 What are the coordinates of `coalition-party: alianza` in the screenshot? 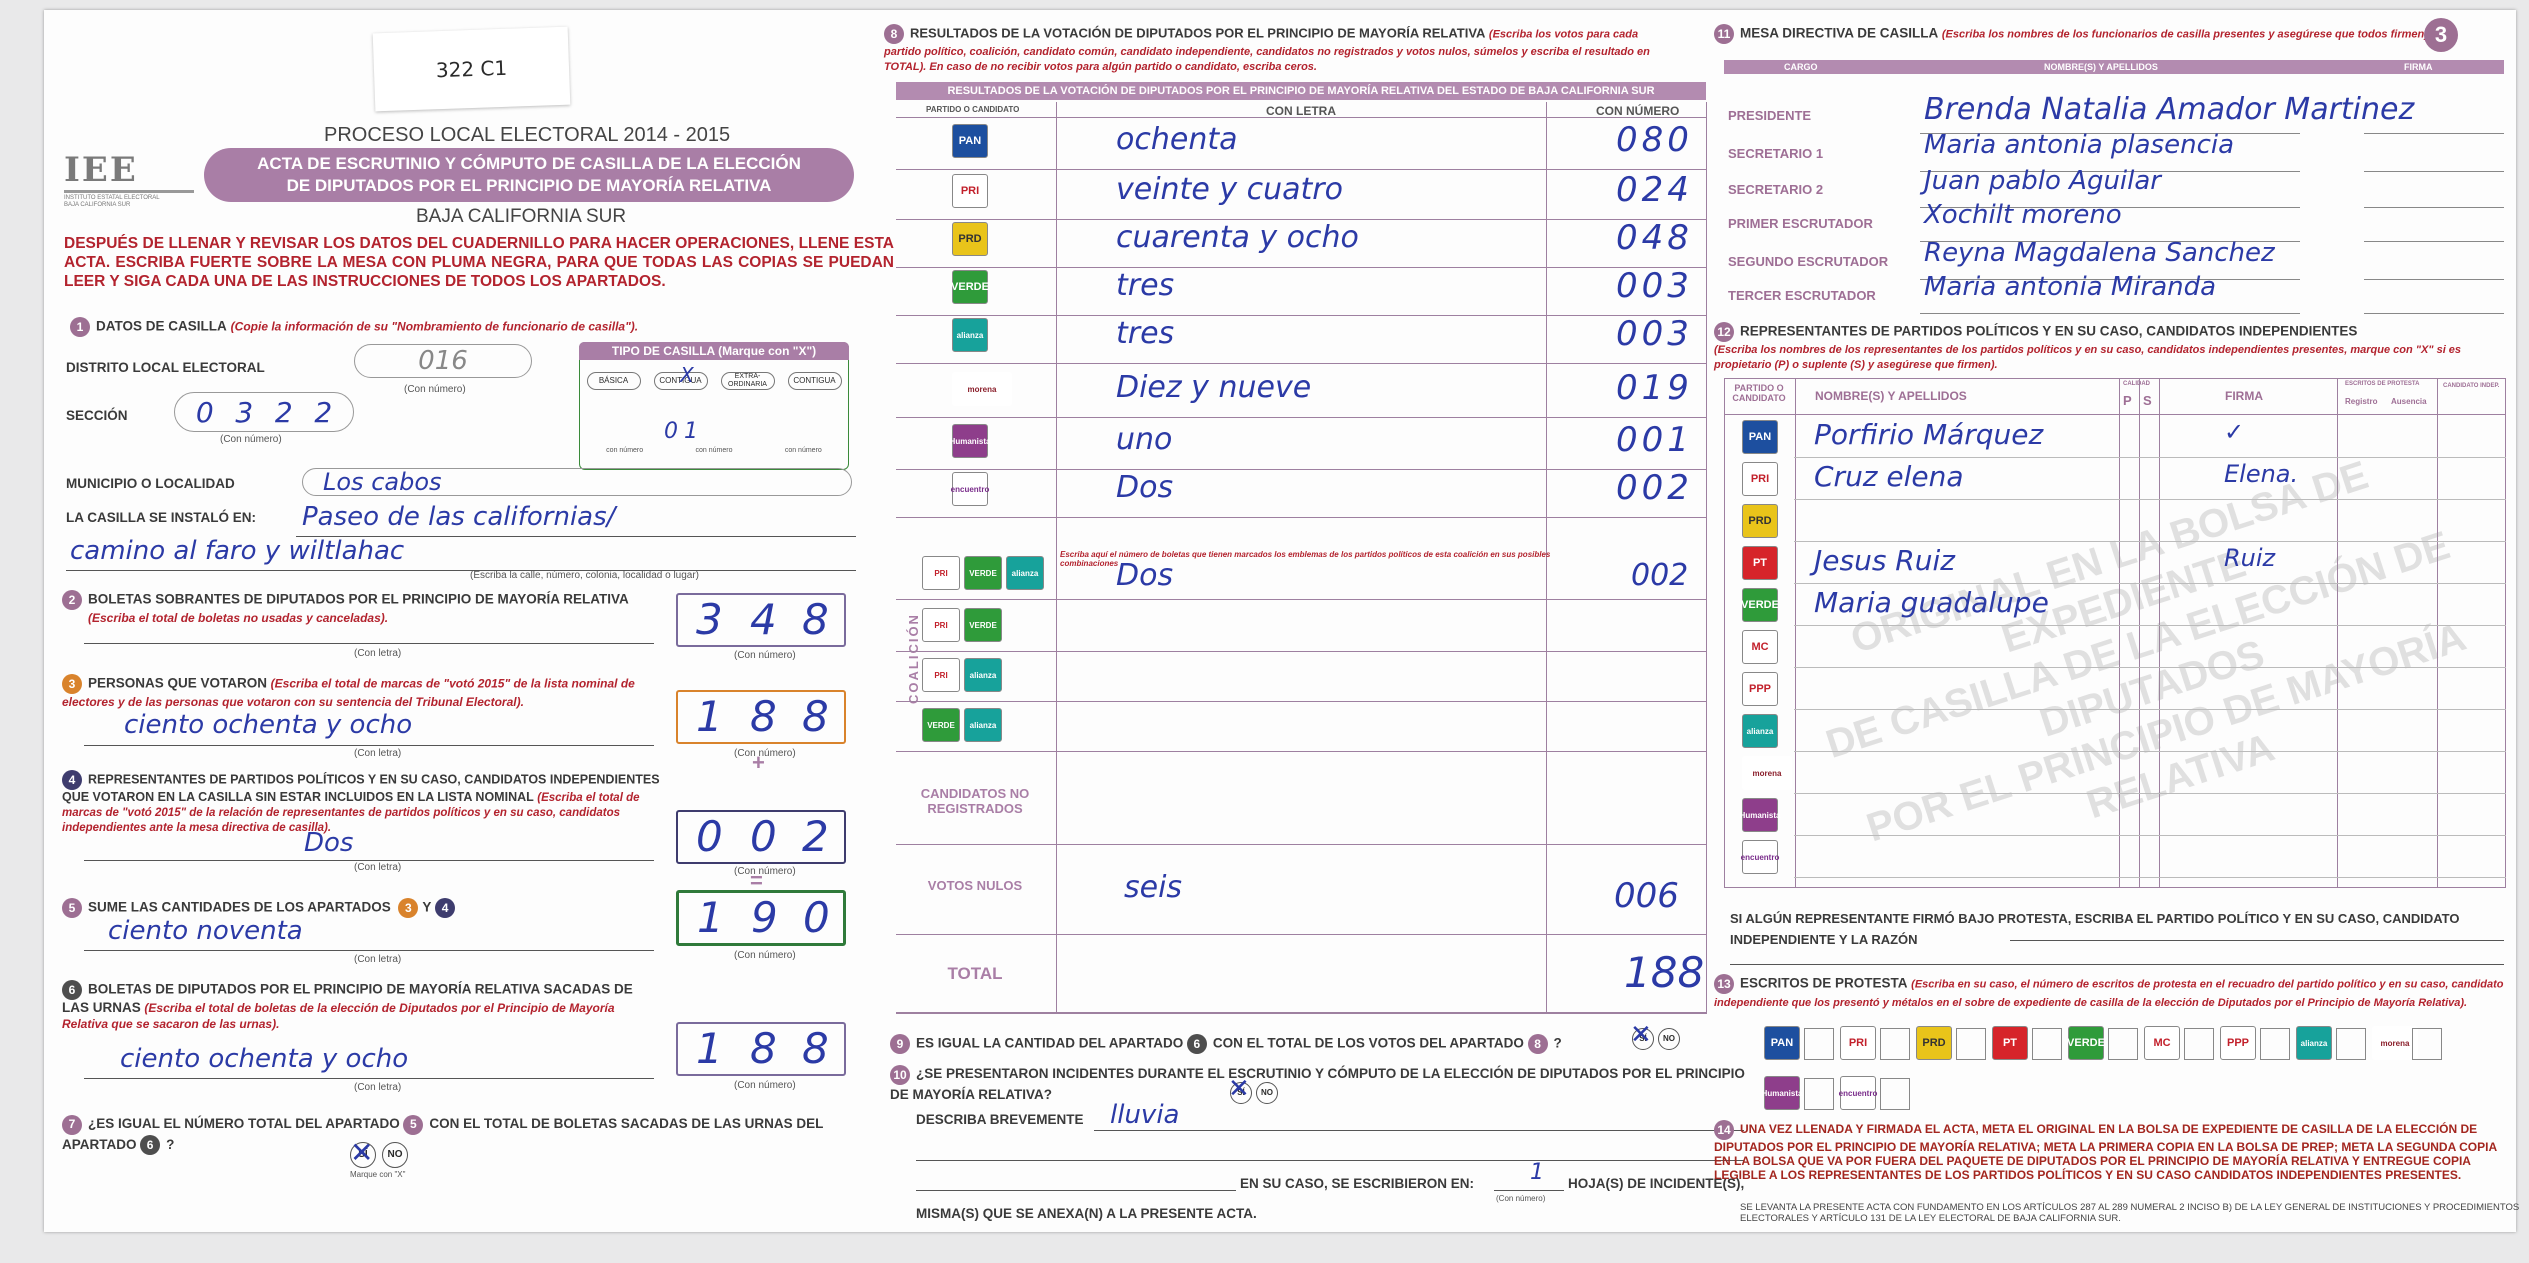 It's located at (983, 725).